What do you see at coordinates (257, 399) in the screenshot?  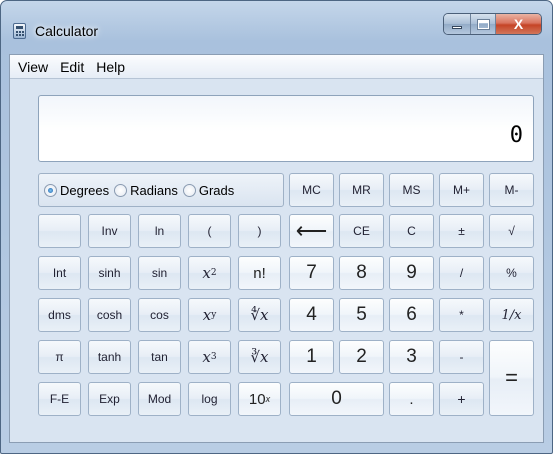 I see `ten-power-base: 10` at bounding box center [257, 399].